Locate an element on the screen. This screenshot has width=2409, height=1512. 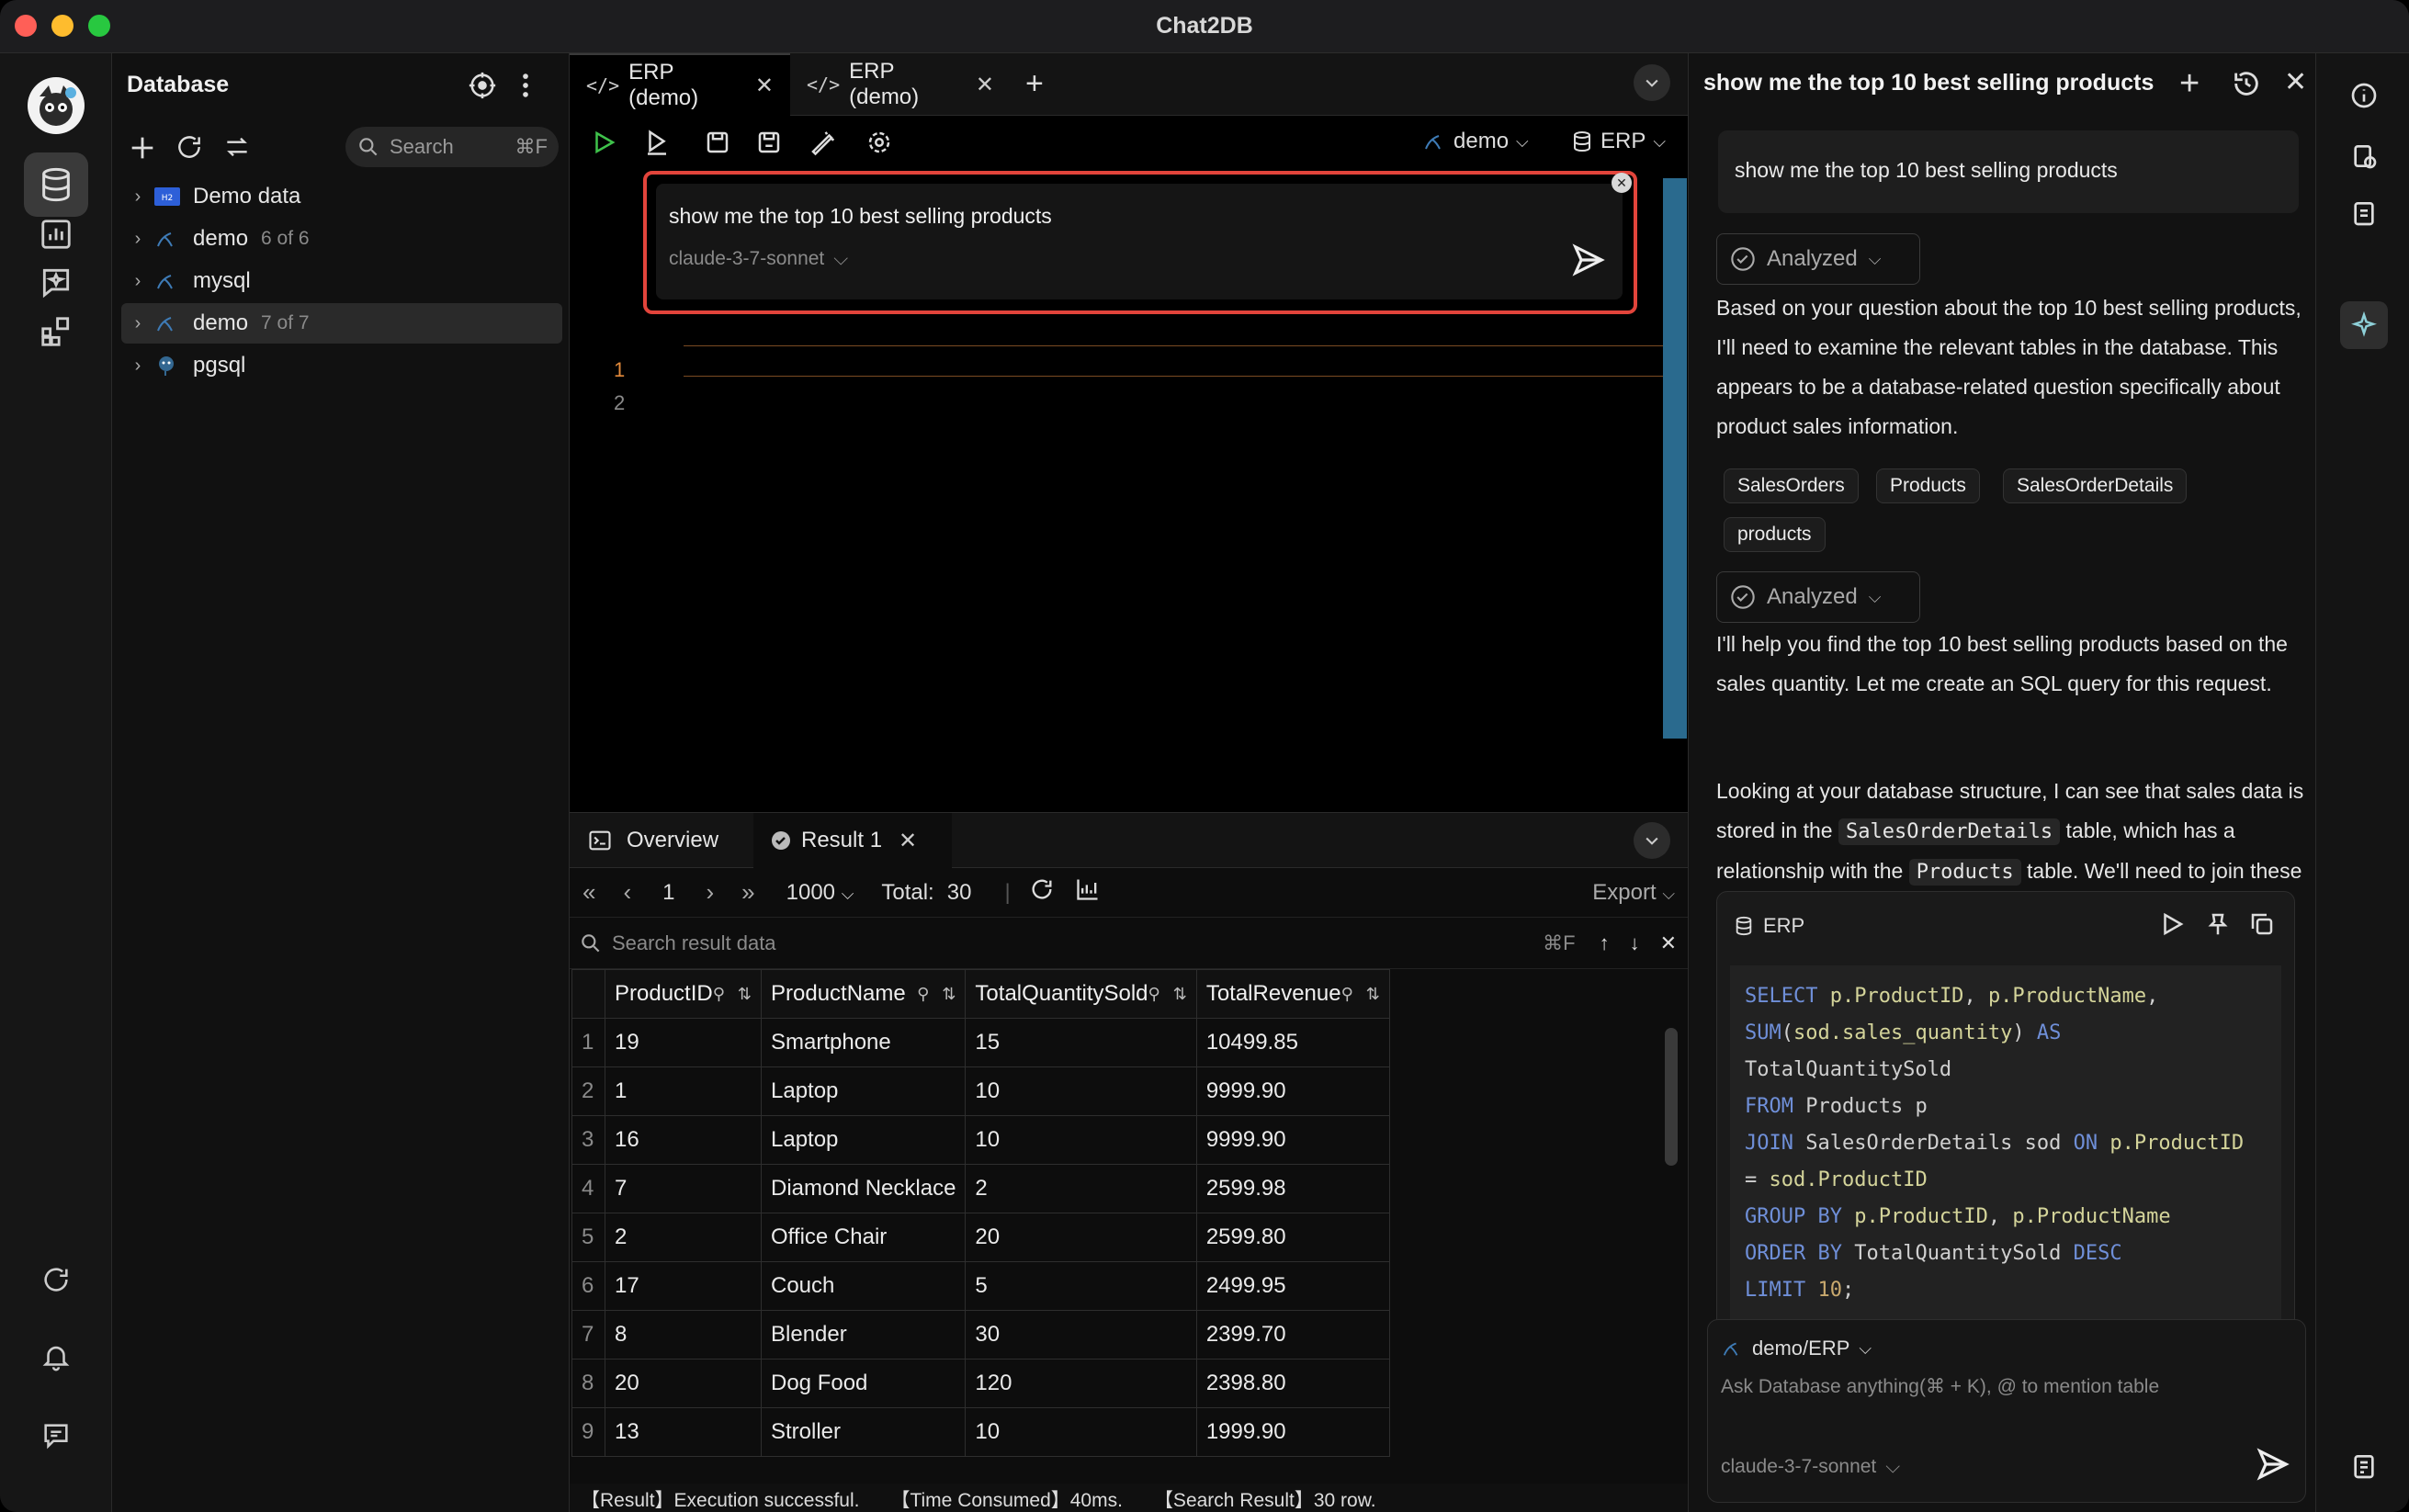
chat-db-select: demo/ERP ⌵ is located at coordinates (1796, 1348).